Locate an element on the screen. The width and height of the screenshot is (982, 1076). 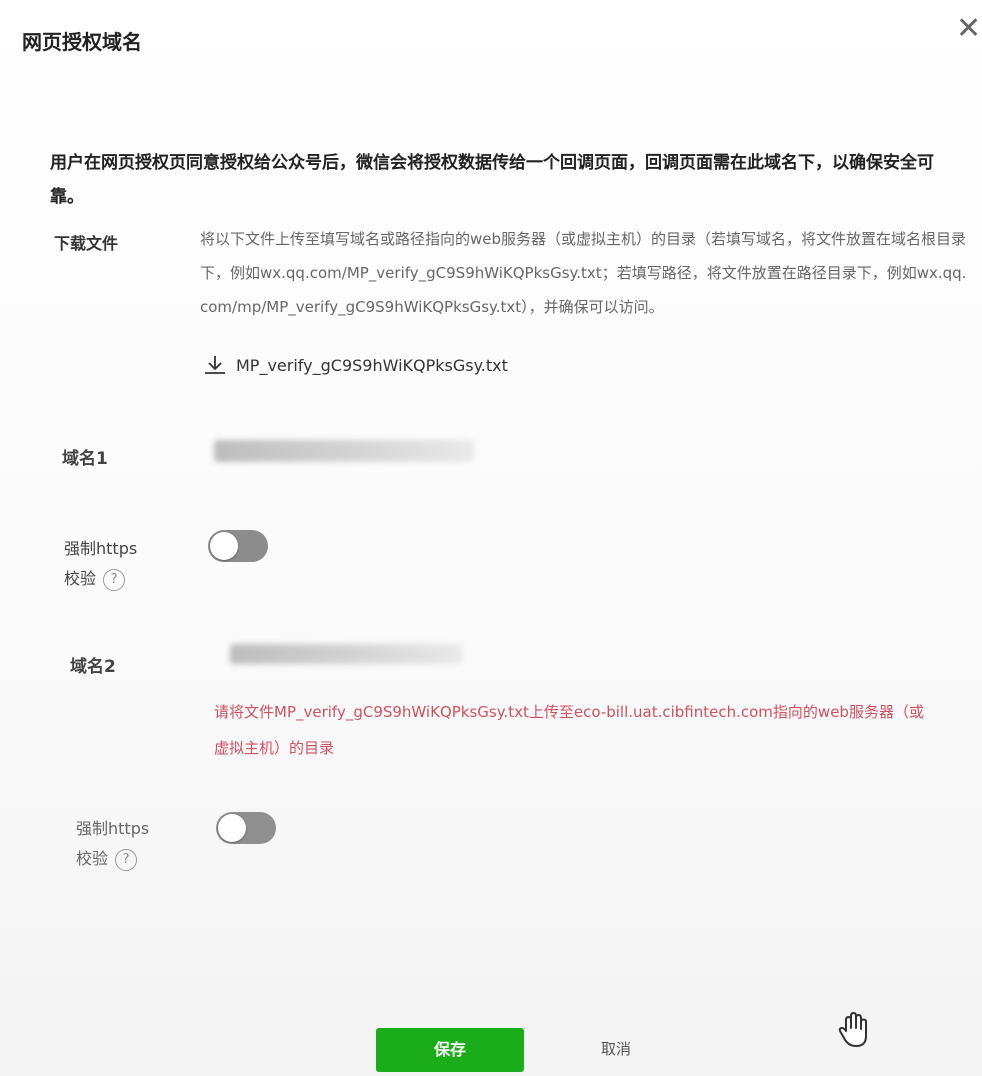
save-button: 保存 is located at coordinates (450, 1050).